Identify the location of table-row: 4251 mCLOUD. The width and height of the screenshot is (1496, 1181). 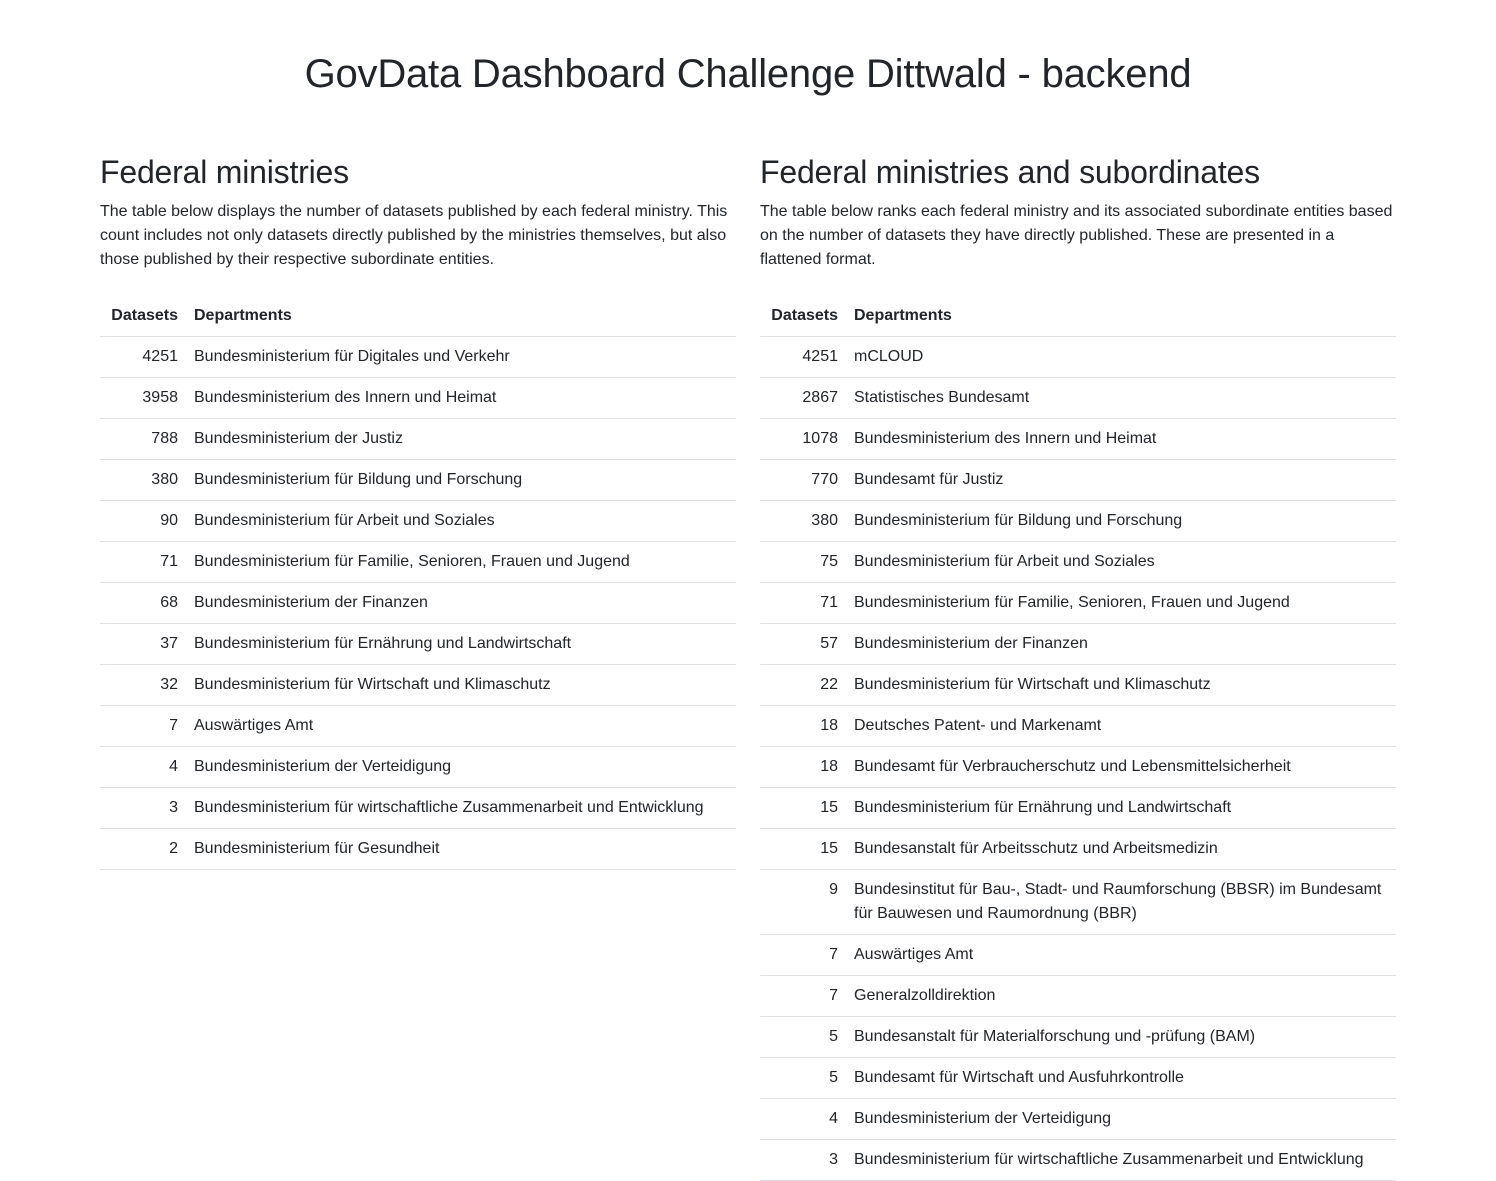
(1078, 357).